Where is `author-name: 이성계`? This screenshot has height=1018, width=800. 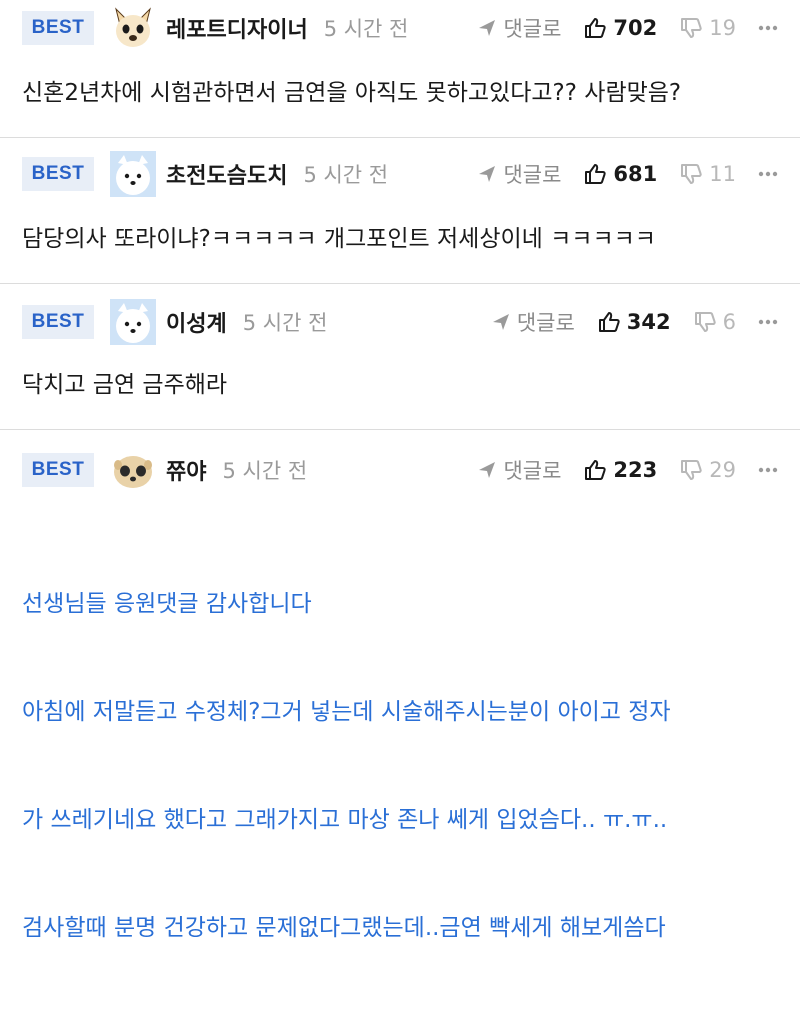 author-name: 이성계 is located at coordinates (196, 322).